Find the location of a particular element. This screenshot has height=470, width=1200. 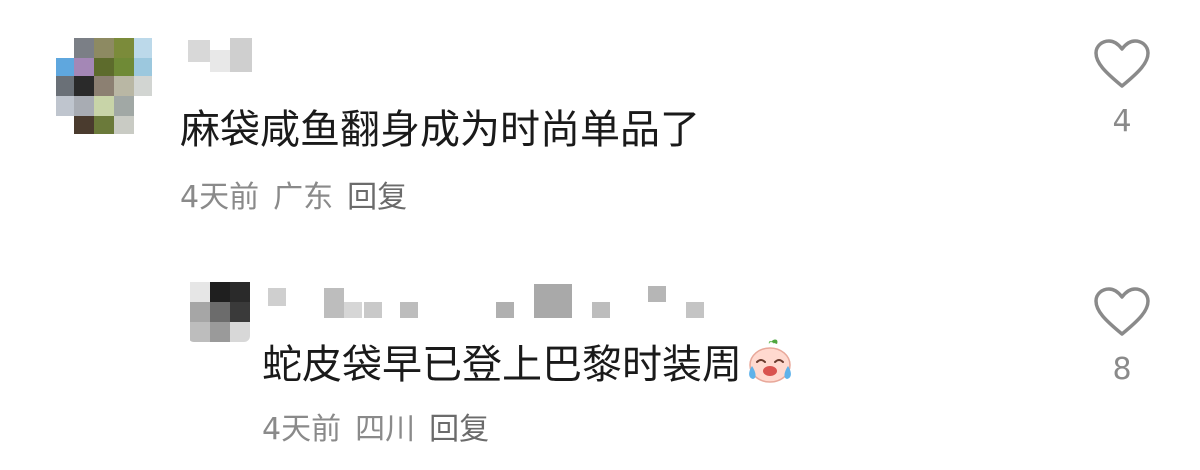

comment-text: 麻袋咸鱼翻身成为时尚单品了 is located at coordinates (440, 130).